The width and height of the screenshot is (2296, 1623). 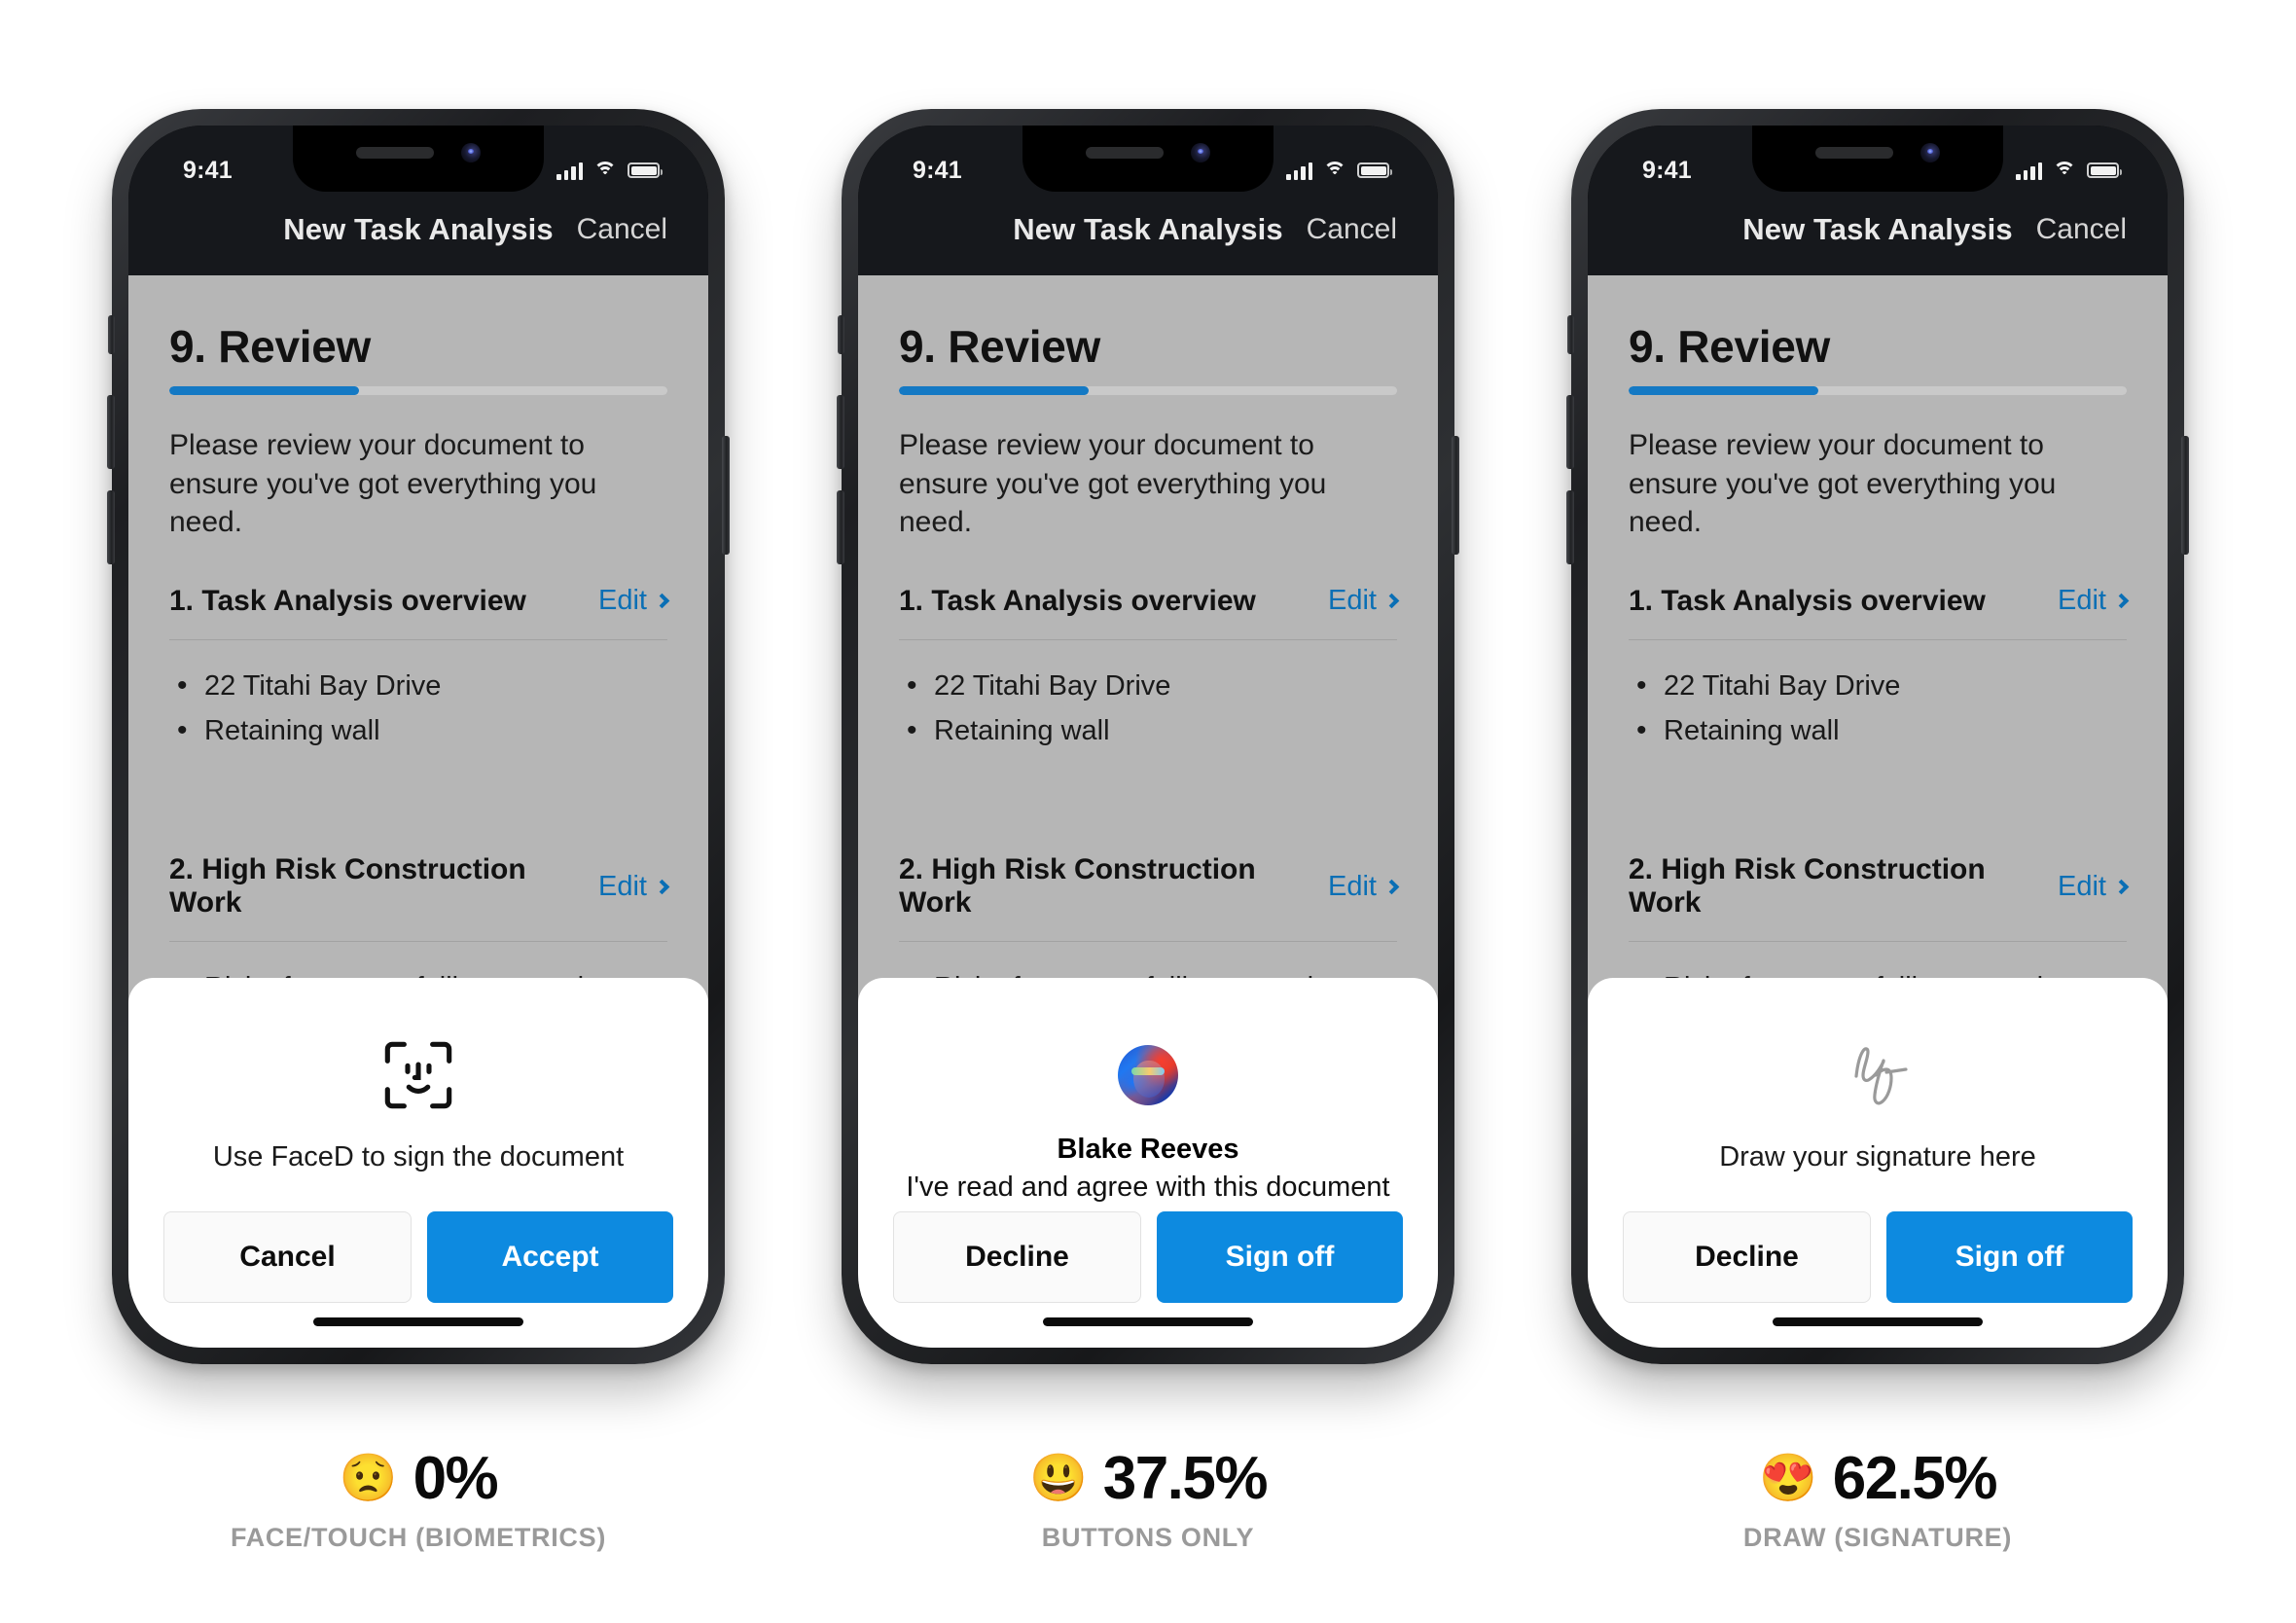 I want to click on percentage-value: 0%, so click(x=456, y=1478).